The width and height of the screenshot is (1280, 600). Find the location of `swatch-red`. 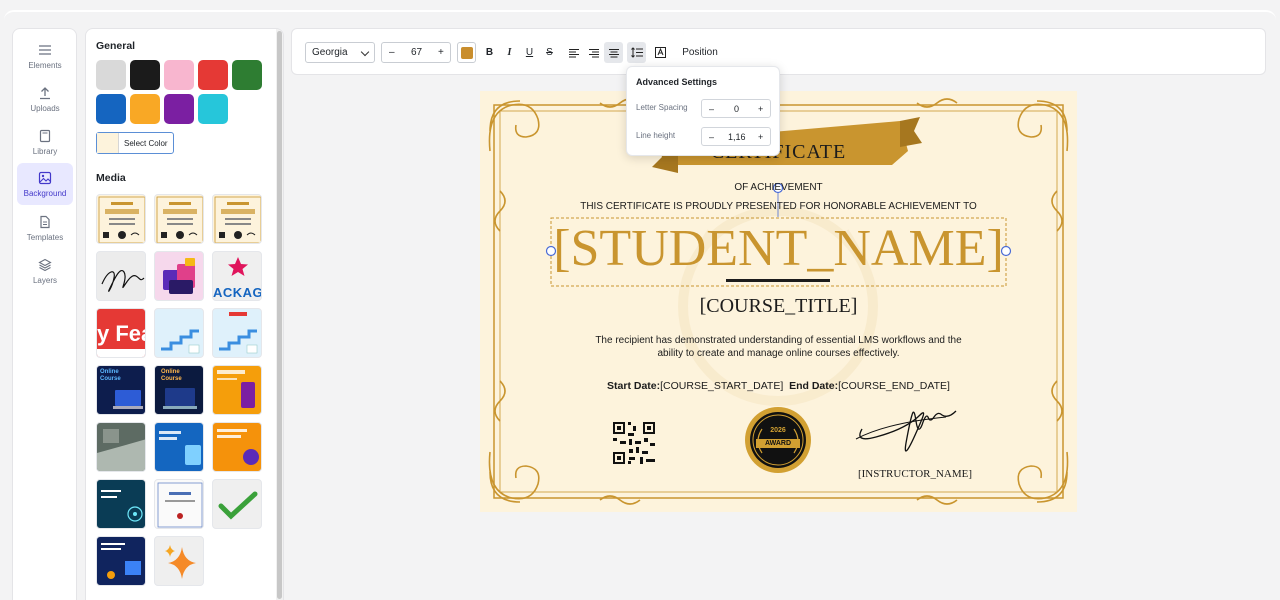

swatch-red is located at coordinates (213, 75).